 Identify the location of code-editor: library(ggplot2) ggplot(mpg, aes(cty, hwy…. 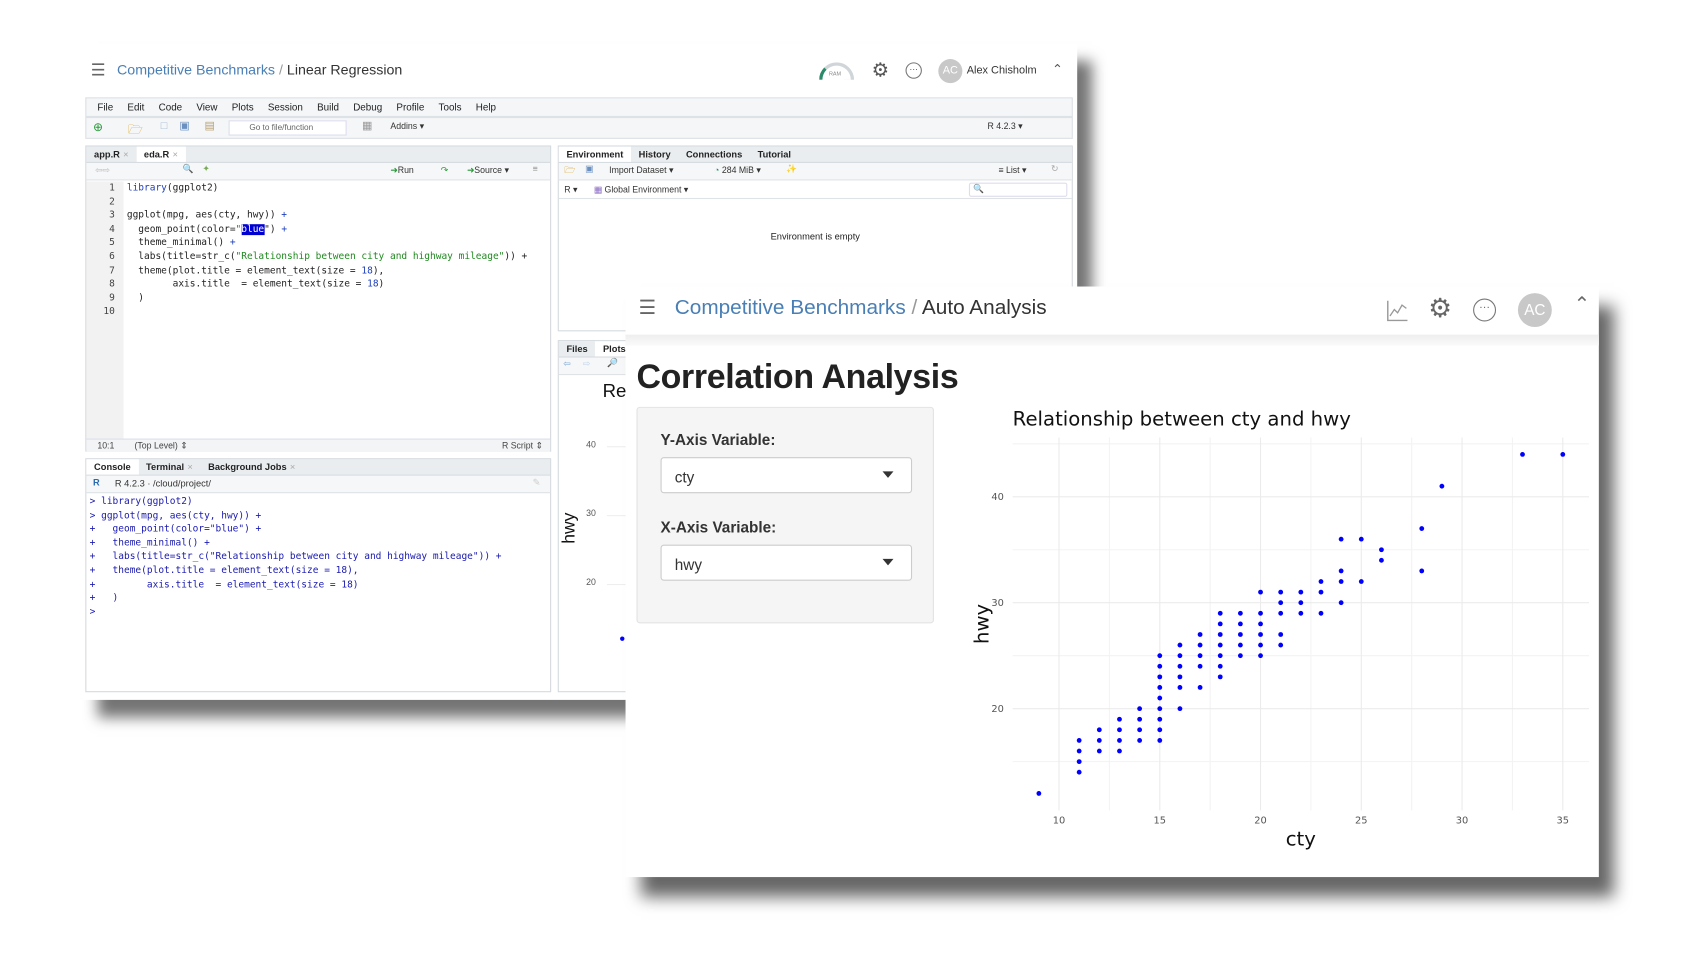
(327, 251).